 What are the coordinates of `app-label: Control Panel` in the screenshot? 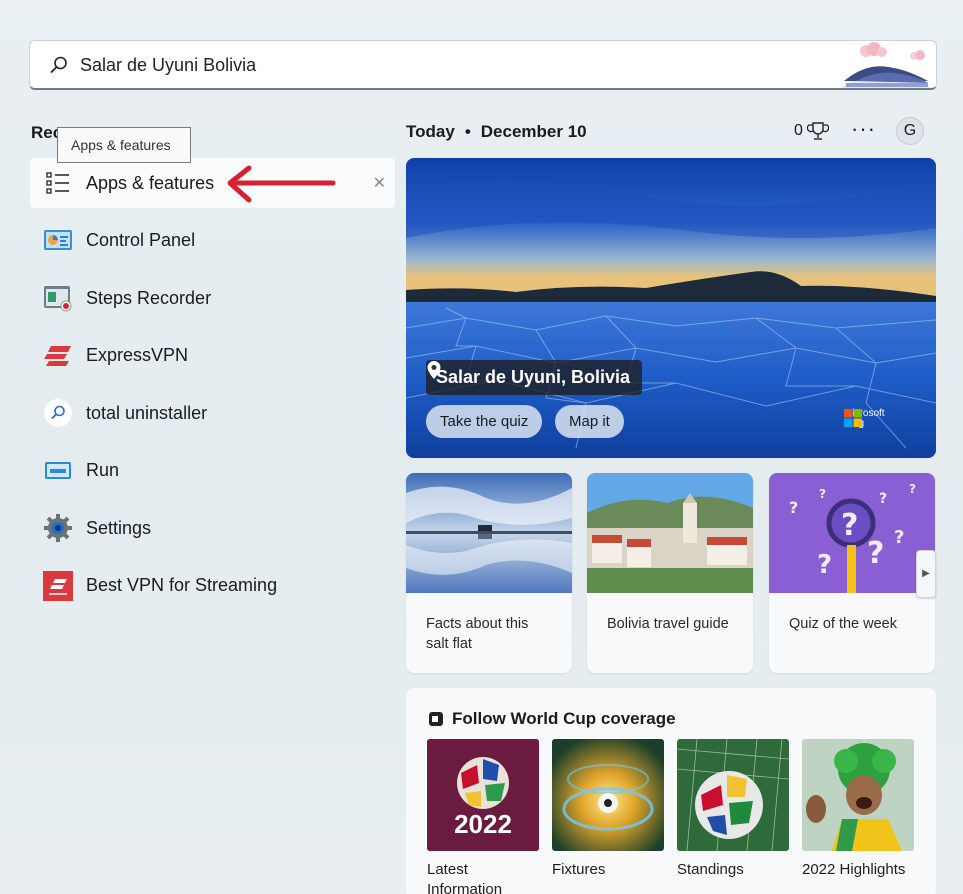 It's located at (141, 240).